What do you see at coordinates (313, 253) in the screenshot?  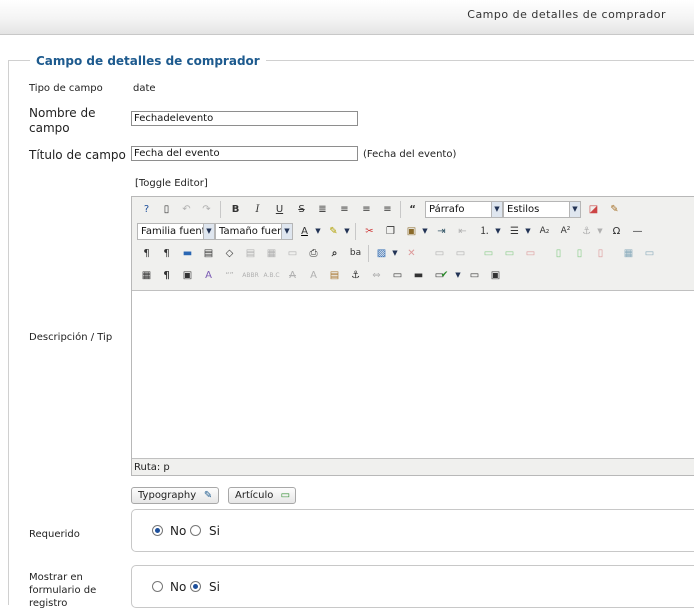 I see `print-icon: ⎙` at bounding box center [313, 253].